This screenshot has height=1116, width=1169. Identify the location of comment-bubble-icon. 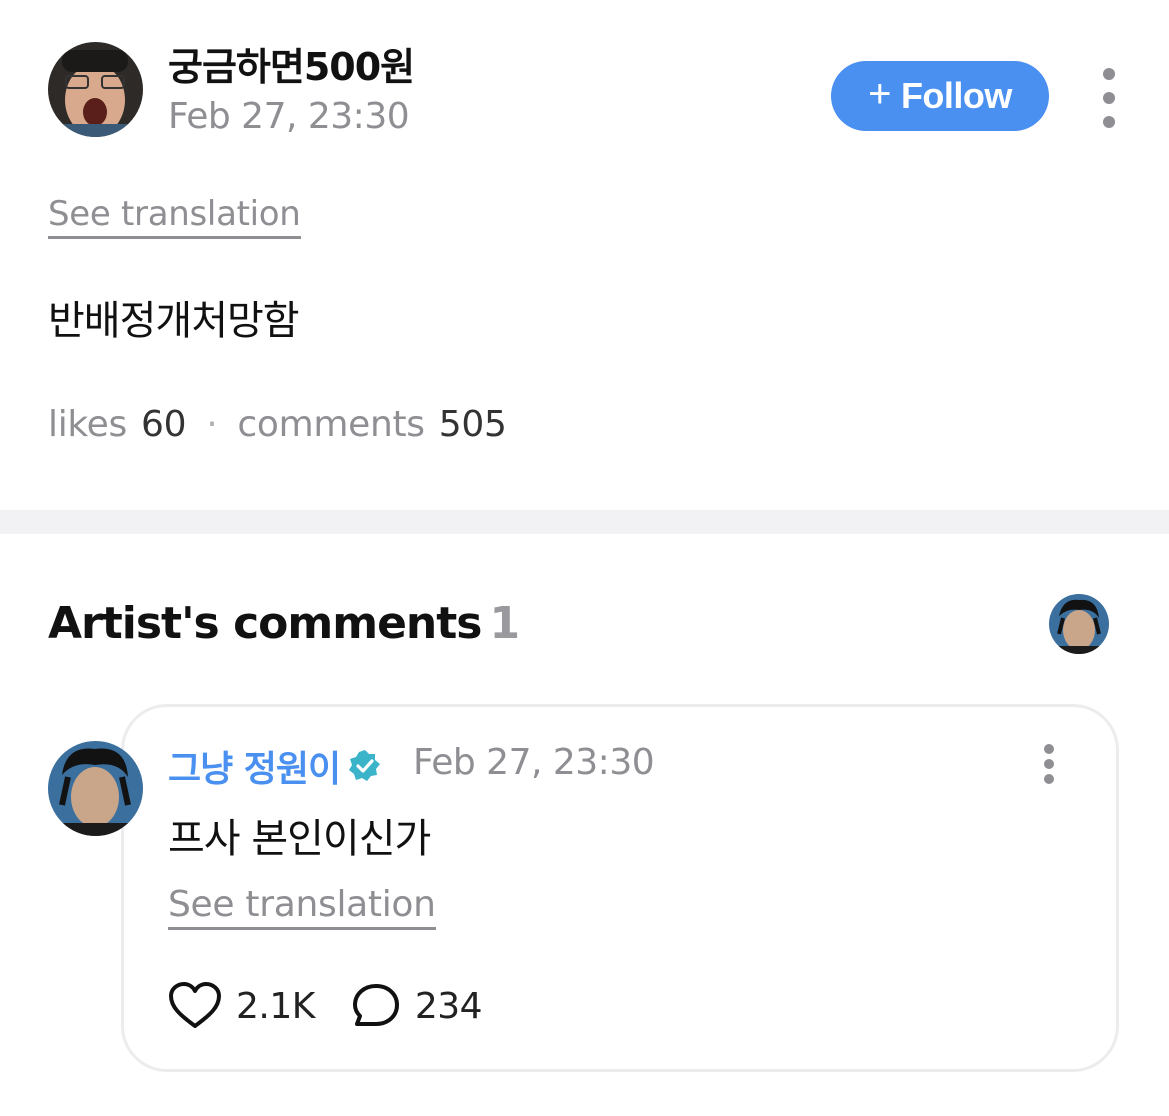
(375, 1005).